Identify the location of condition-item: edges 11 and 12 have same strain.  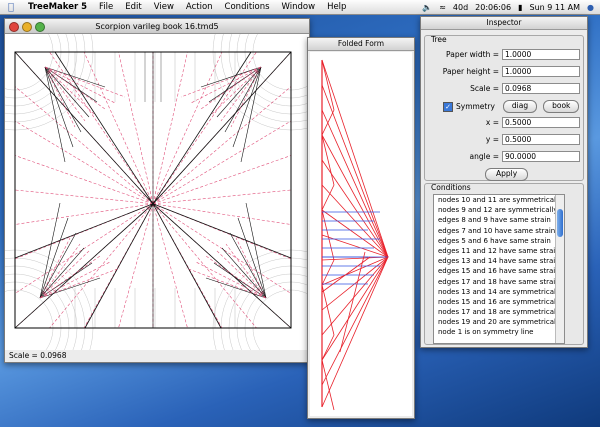
(499, 251).